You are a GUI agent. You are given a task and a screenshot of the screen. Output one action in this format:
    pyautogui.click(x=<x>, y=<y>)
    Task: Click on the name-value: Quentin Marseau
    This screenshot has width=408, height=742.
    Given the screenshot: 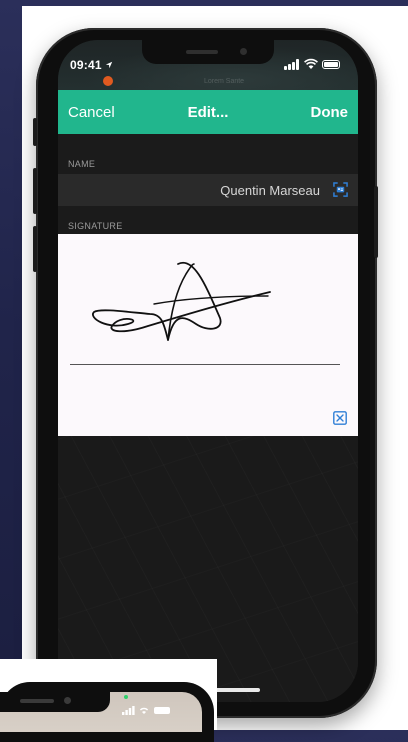 What is the action you would take?
    pyautogui.click(x=270, y=190)
    